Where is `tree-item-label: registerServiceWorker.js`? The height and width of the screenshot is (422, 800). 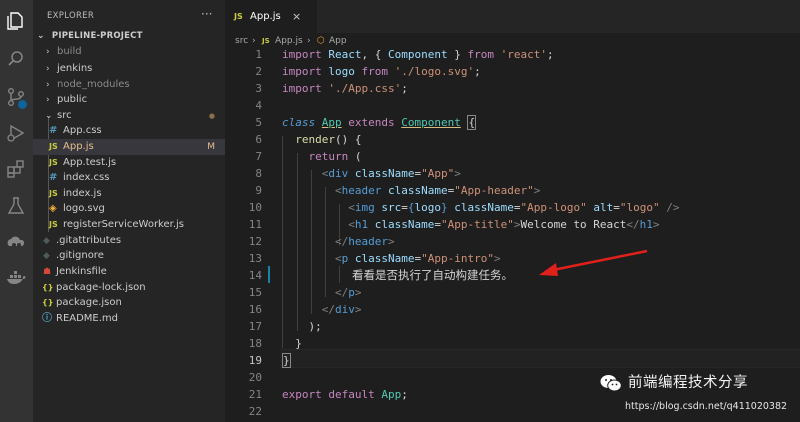
tree-item-label: registerServiceWorker.js is located at coordinates (124, 224).